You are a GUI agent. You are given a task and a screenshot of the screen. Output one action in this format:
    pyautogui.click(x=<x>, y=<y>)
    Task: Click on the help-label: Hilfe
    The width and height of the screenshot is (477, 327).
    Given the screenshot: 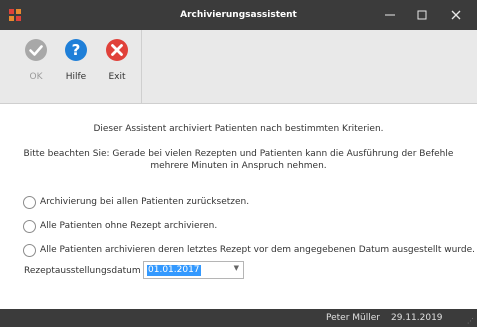 What is the action you would take?
    pyautogui.click(x=76, y=77)
    